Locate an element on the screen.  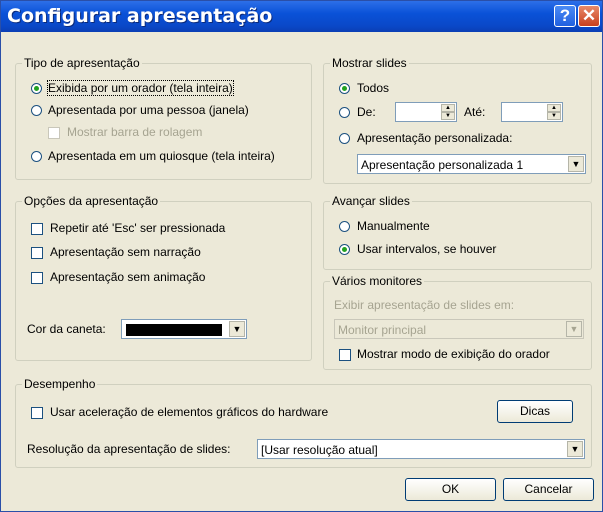
monitor-dropdown: Monitor principal ▼ is located at coordinates (459, 329).